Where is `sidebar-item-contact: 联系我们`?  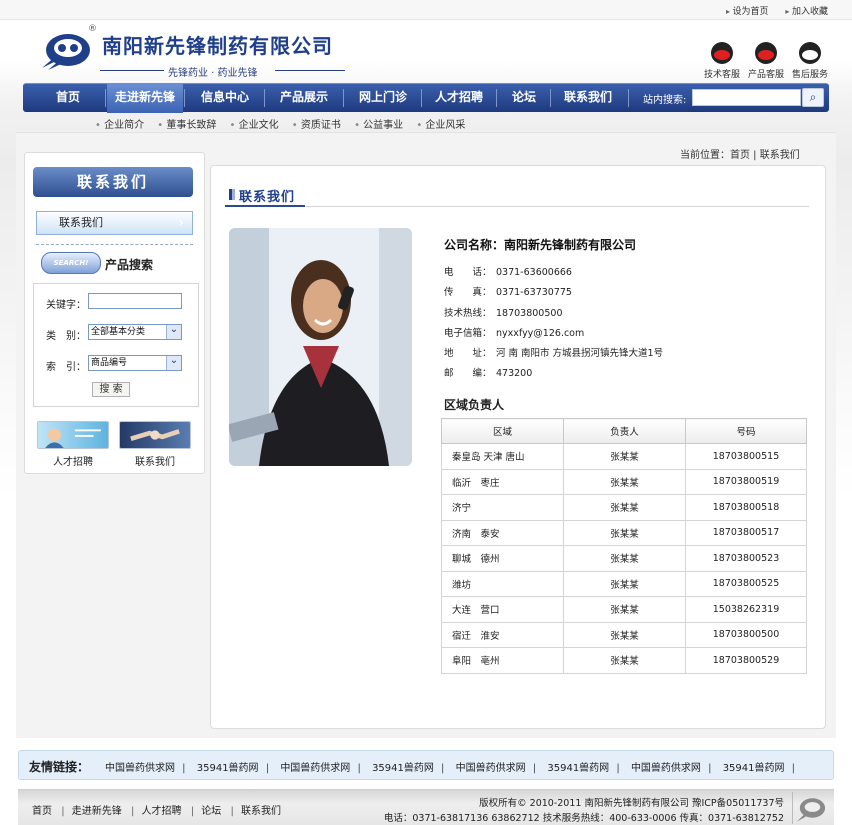 sidebar-item-contact: 联系我们 is located at coordinates (114, 223).